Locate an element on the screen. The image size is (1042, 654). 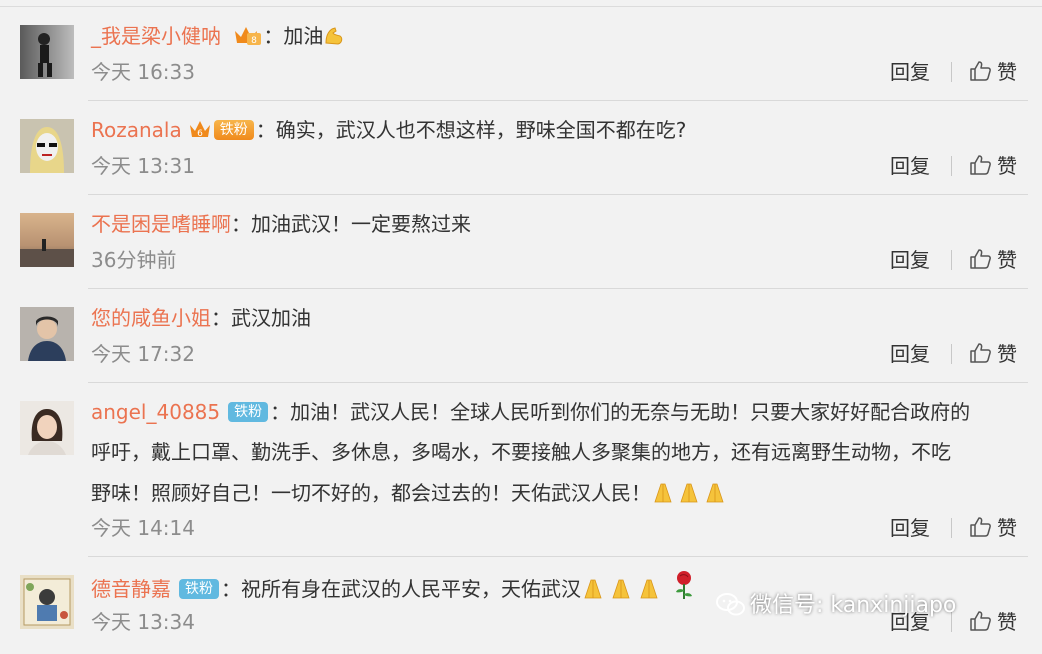
wechat-watermark: 微信号: kanxinjiapo is located at coordinates (836, 603).